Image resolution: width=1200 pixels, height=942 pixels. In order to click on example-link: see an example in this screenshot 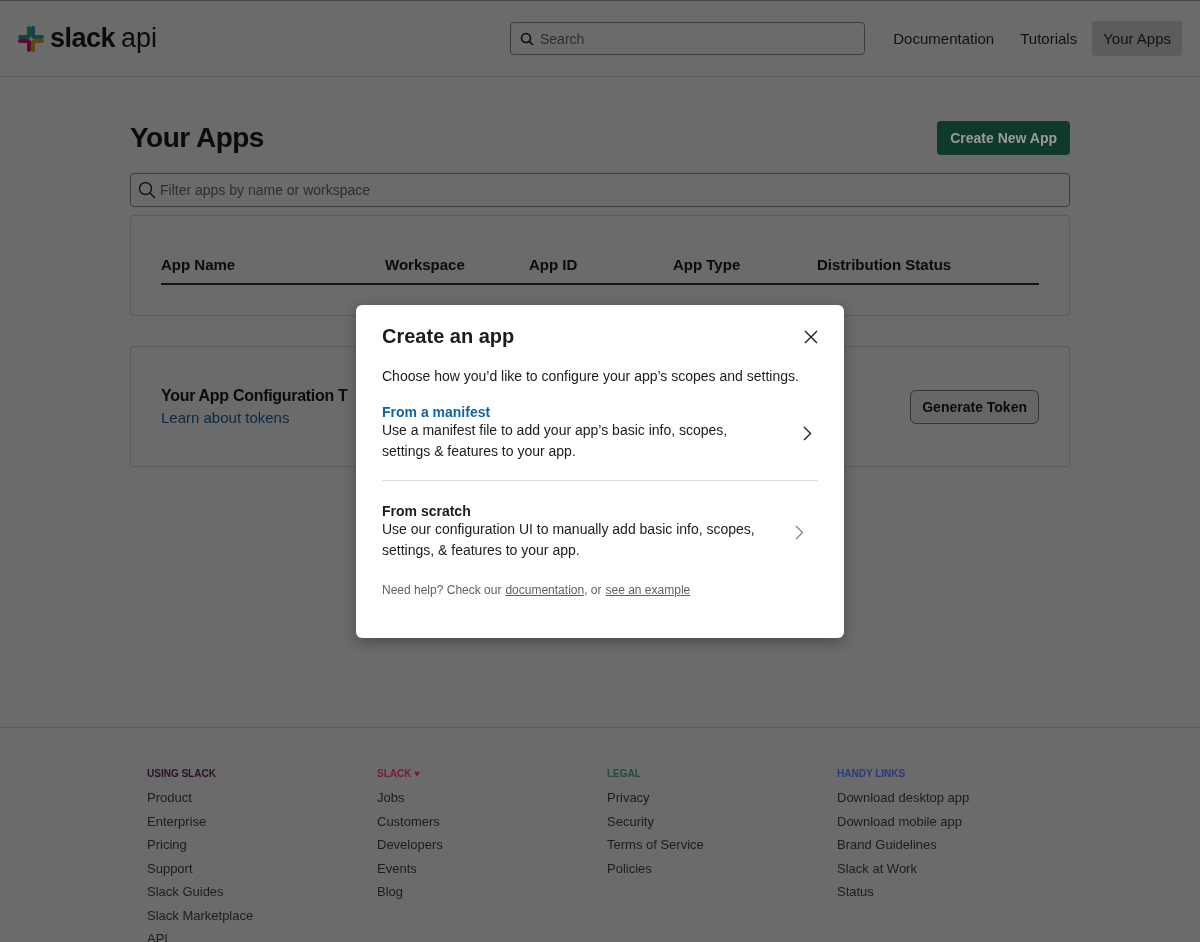, I will do `click(648, 590)`.